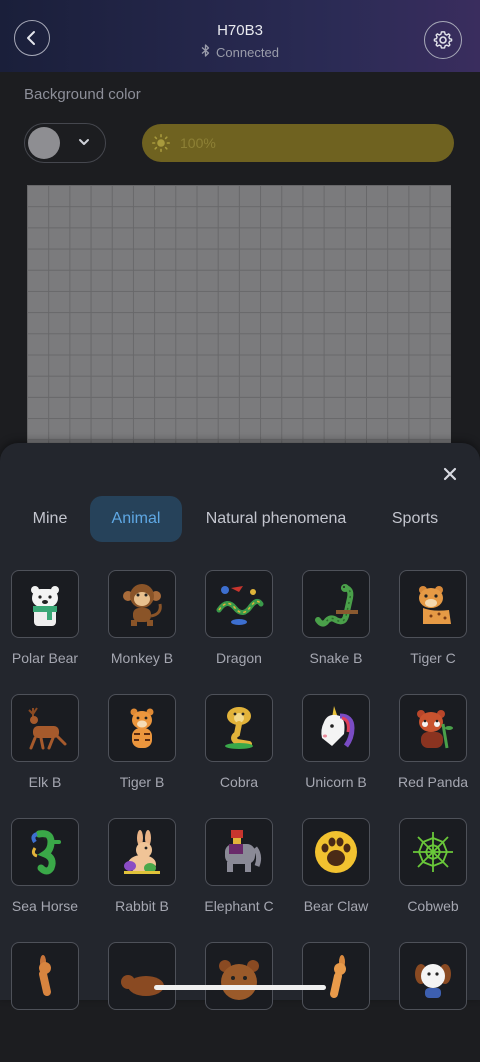 This screenshot has height=1062, width=480. What do you see at coordinates (44, 143) in the screenshot?
I see `selected-color-swatch` at bounding box center [44, 143].